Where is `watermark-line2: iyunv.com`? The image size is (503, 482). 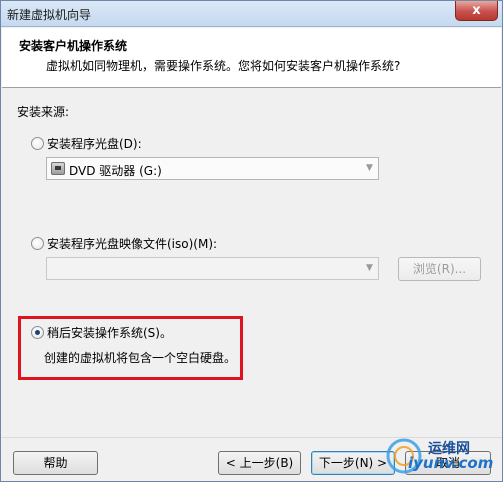
watermark-line2: iyunv.com is located at coordinates (451, 463).